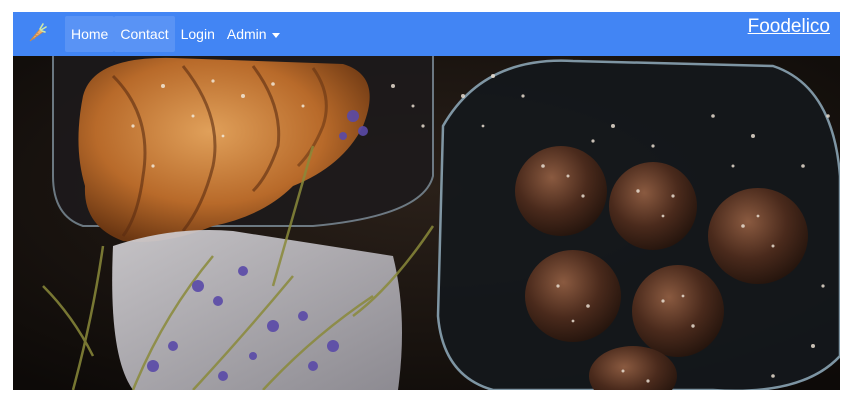 The width and height of the screenshot is (856, 400). I want to click on nav-login-label: Login, so click(197, 34).